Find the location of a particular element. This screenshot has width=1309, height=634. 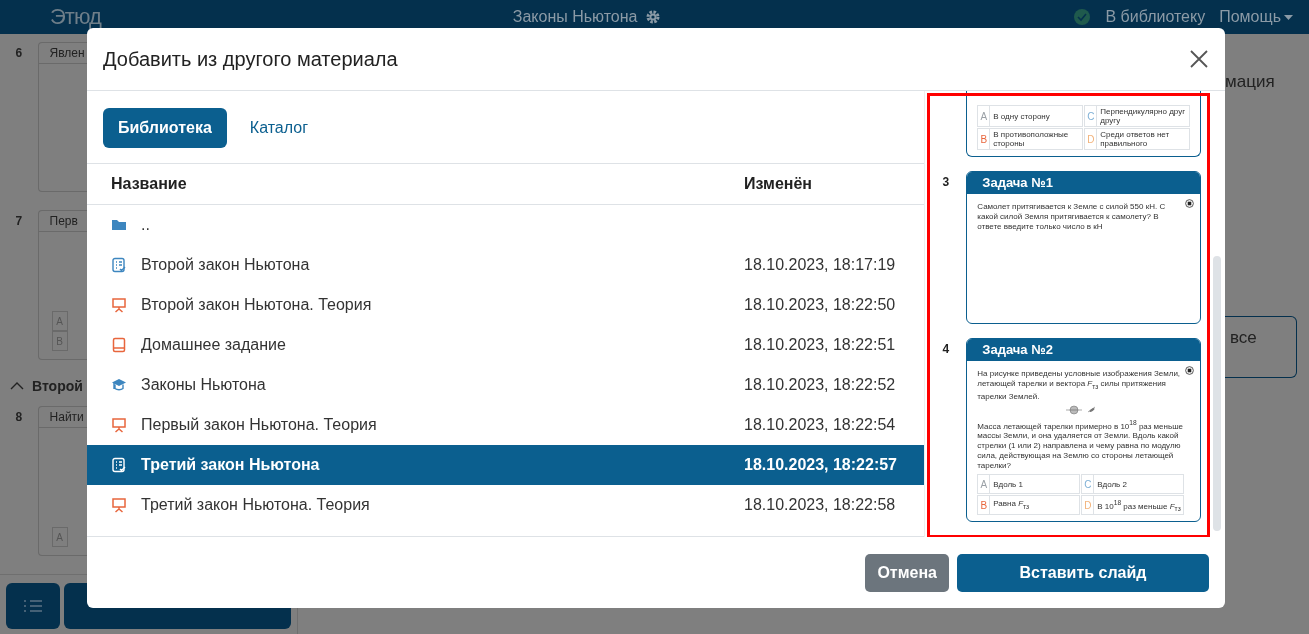

file-name: Третий закон Ньютона is located at coordinates (230, 465).